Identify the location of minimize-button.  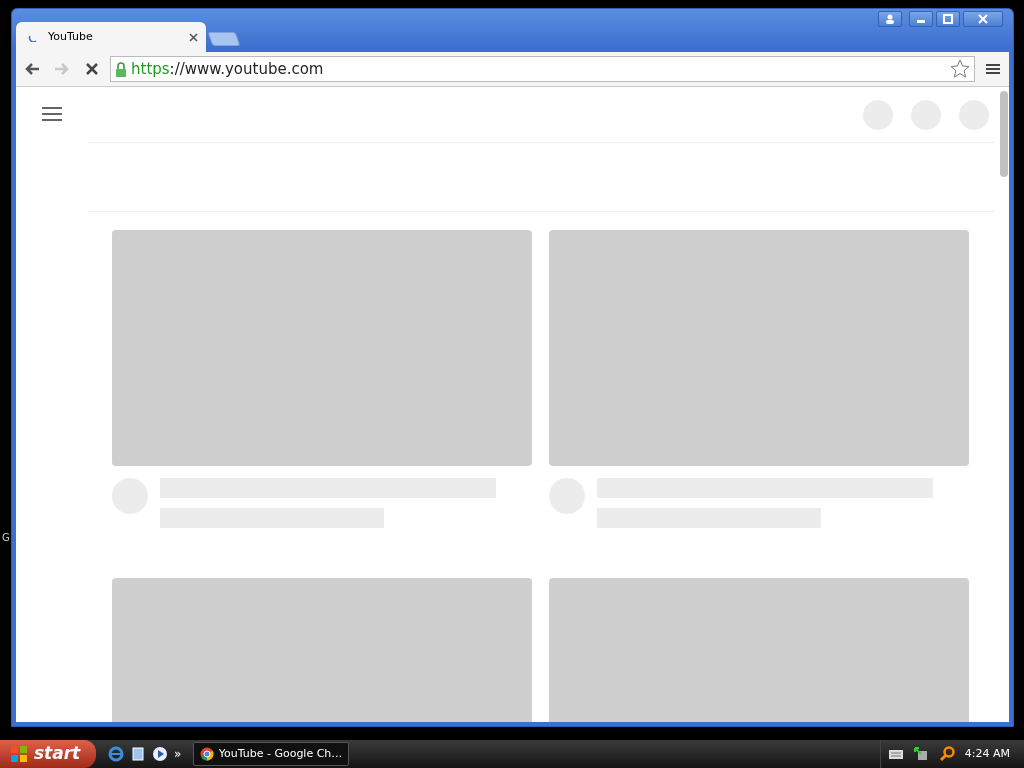
(921, 19).